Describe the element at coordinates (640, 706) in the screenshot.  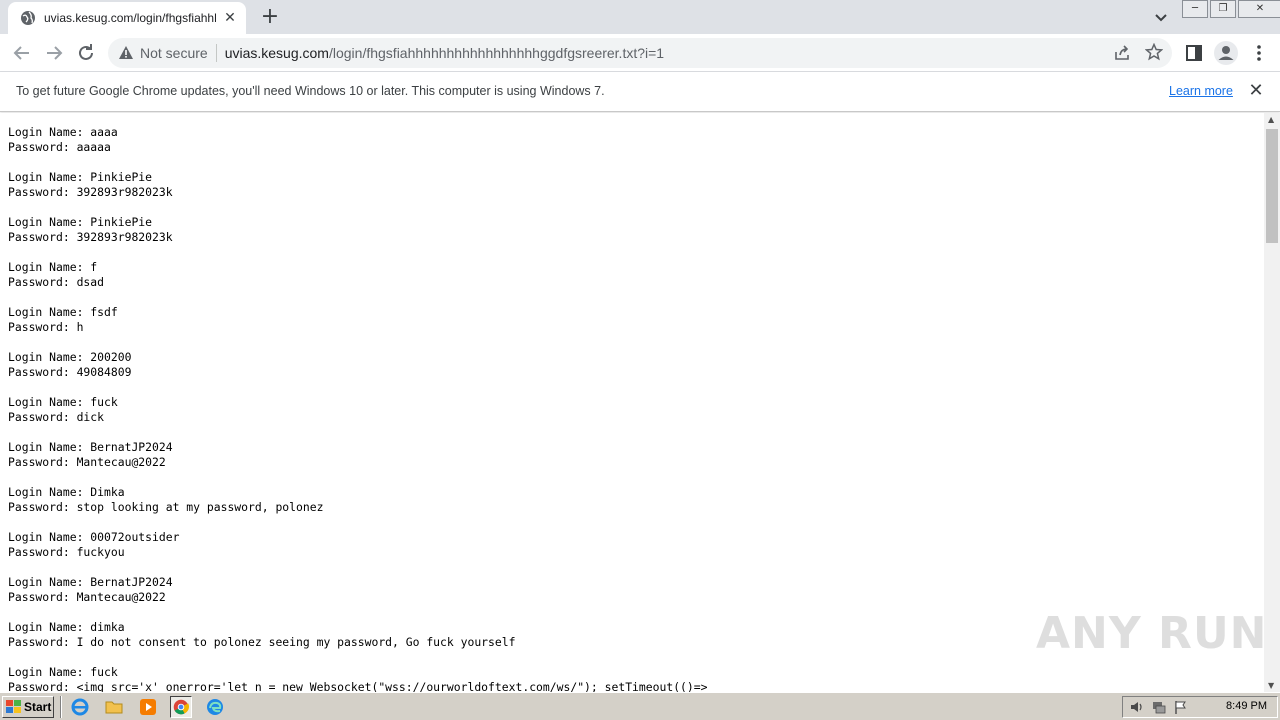
I see `windows-taskbar: Start 8:49 PM` at that location.